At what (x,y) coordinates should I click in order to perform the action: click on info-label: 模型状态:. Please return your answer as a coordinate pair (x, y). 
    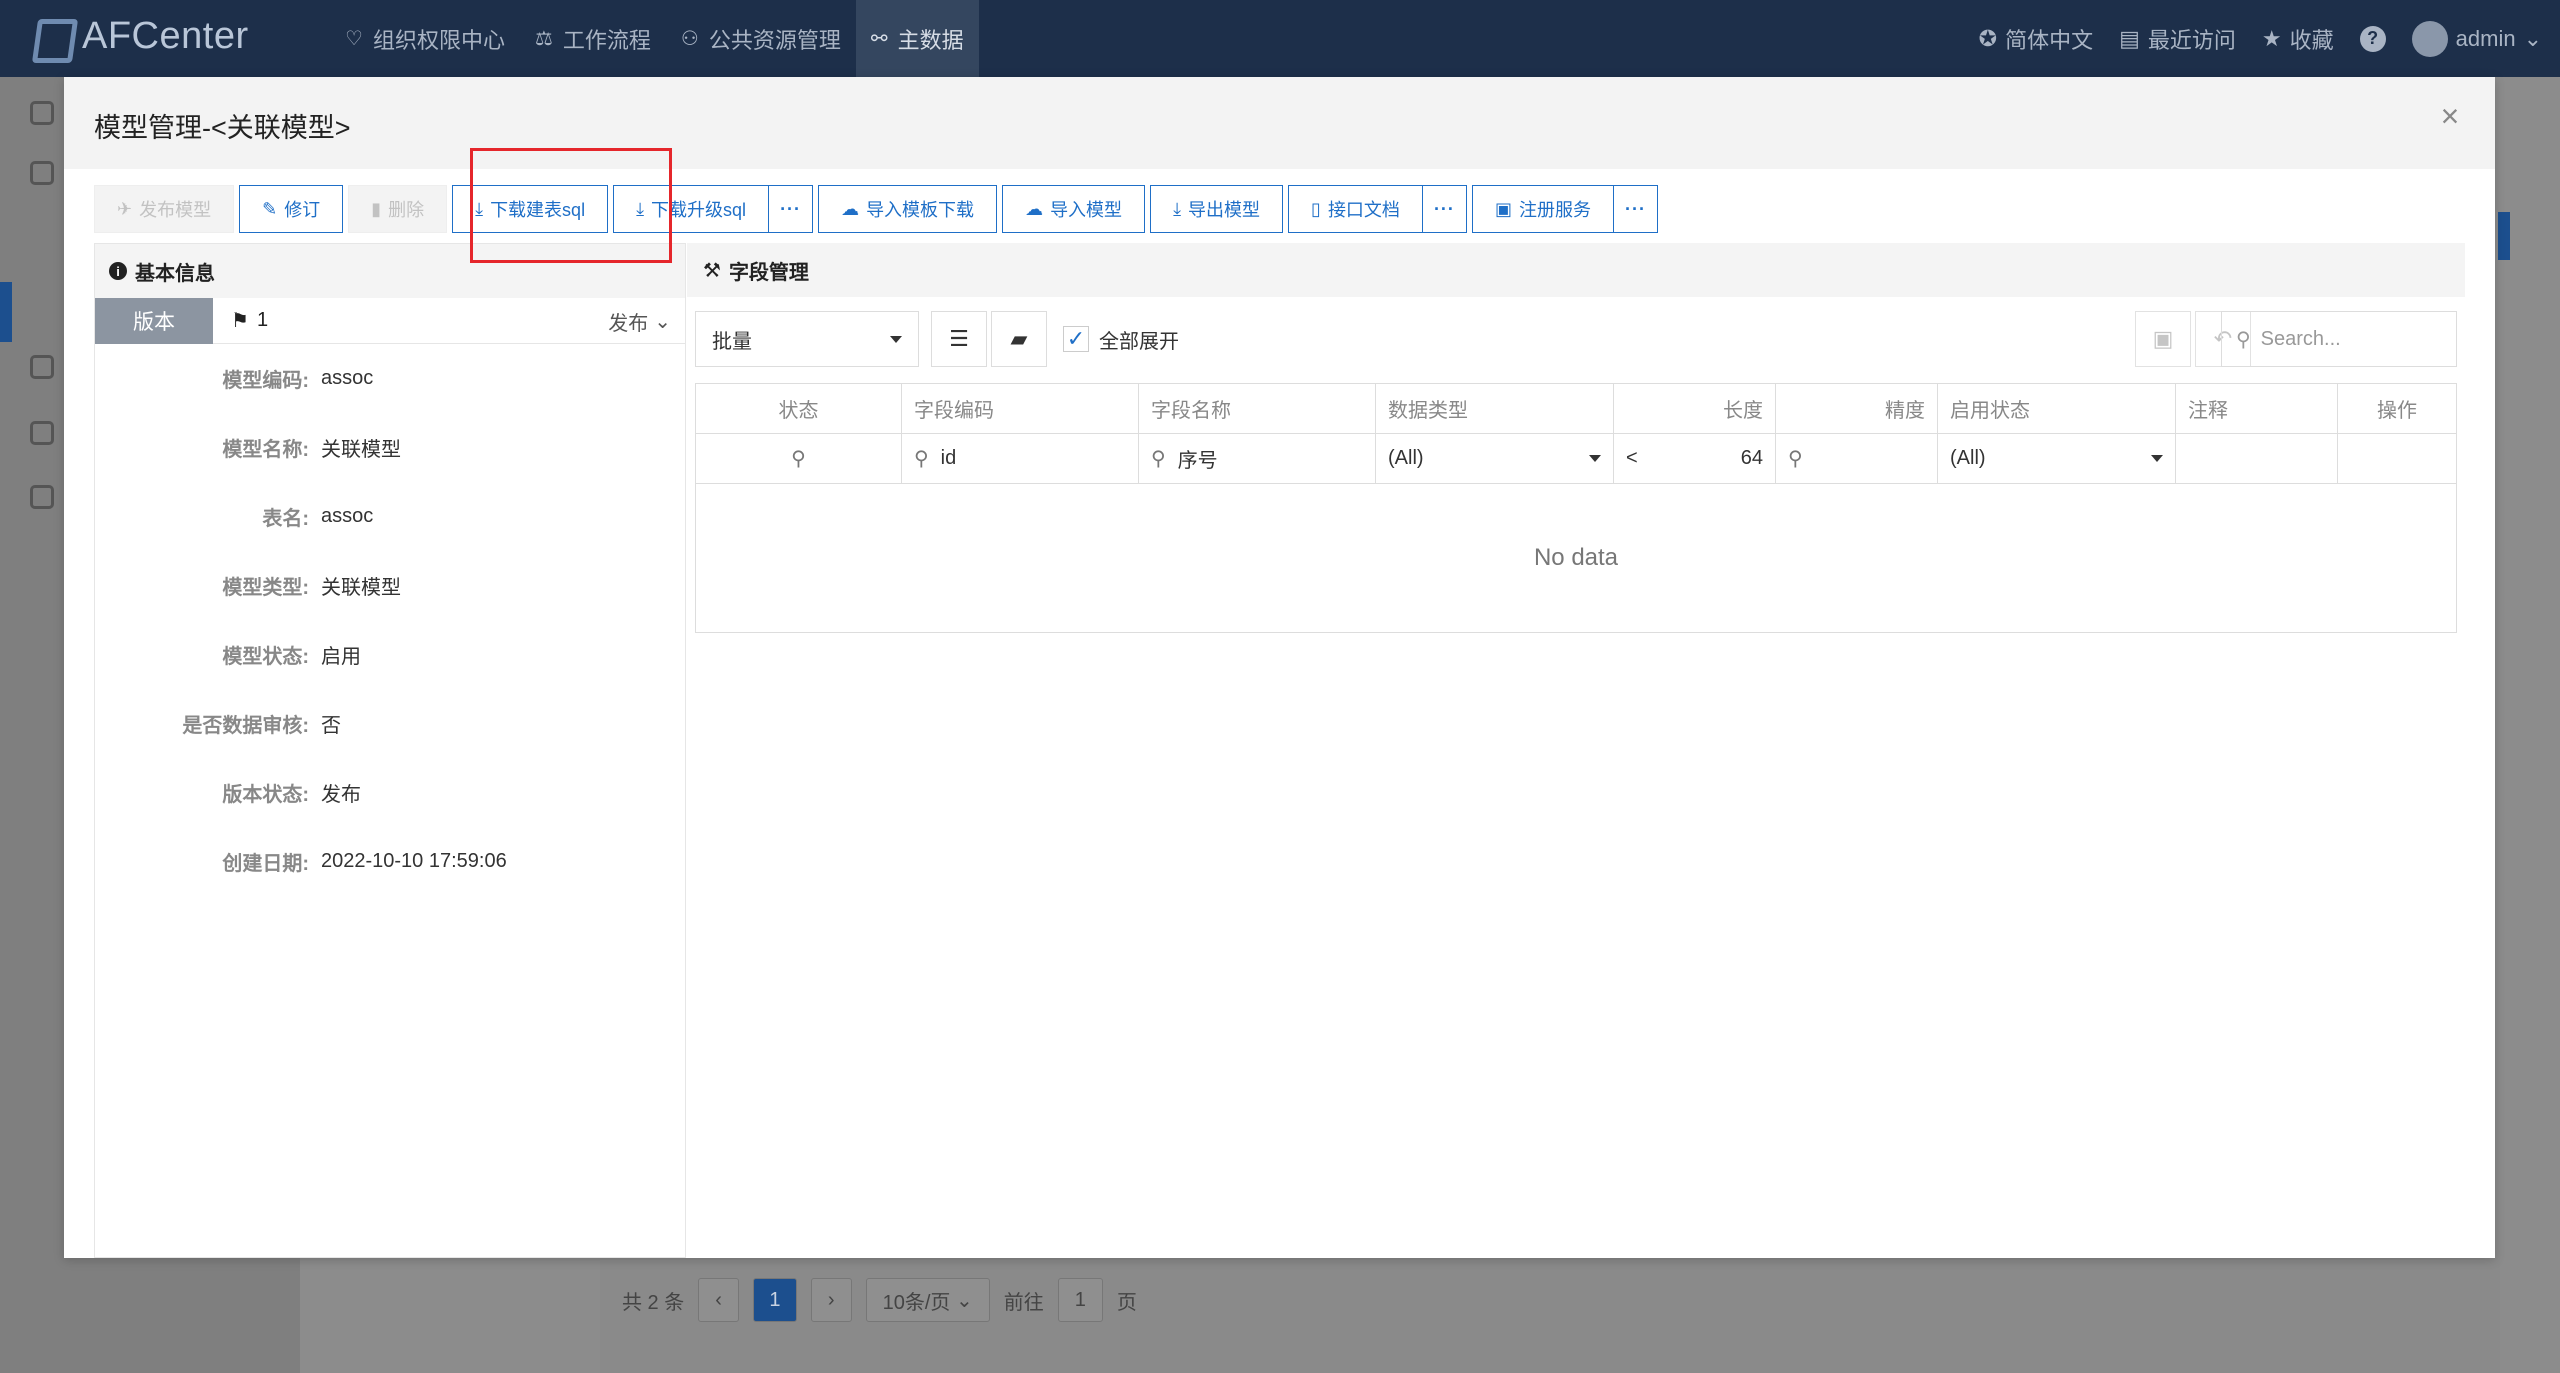
    Looking at the image, I should click on (265, 657).